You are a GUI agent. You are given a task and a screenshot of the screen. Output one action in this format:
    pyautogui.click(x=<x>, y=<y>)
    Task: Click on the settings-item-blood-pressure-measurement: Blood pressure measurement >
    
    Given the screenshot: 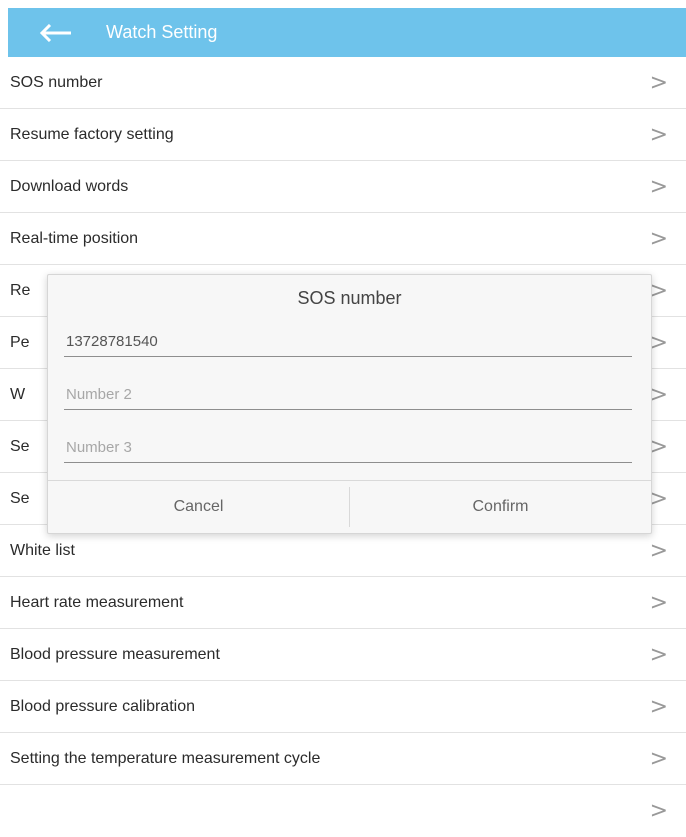 What is the action you would take?
    pyautogui.click(x=343, y=655)
    